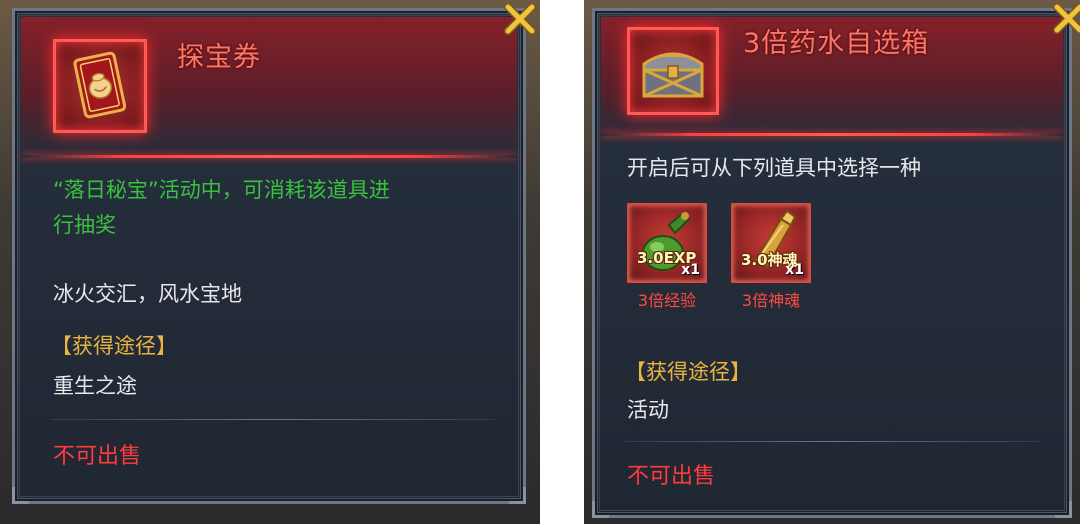  I want to click on item-instruction: 开启后可从下列道具中选择一种, so click(774, 168).